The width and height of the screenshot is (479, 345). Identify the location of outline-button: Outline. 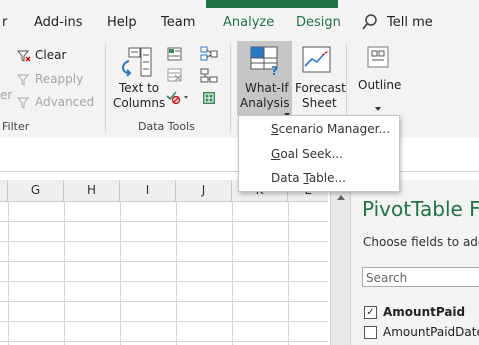
(379, 85).